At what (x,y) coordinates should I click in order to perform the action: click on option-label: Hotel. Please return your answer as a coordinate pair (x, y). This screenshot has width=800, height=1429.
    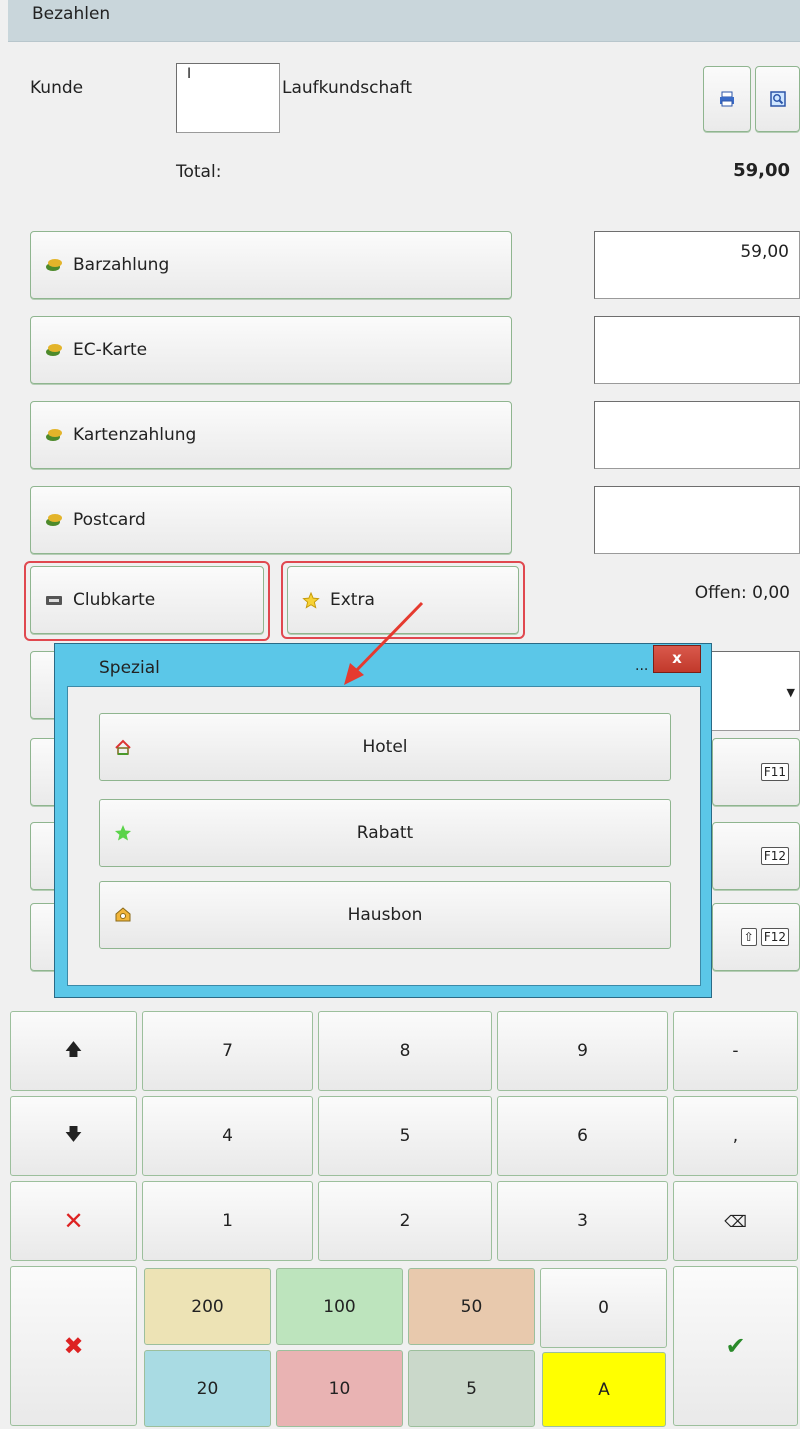
    Looking at the image, I should click on (385, 747).